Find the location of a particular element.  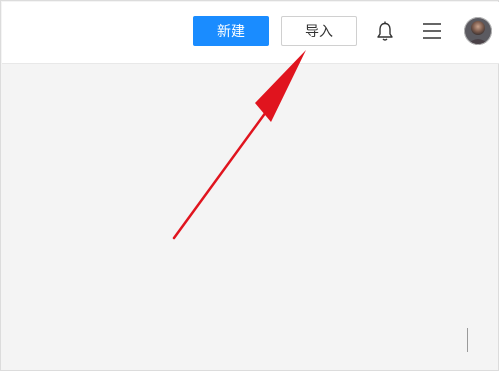

import-button: 导入 is located at coordinates (319, 31).